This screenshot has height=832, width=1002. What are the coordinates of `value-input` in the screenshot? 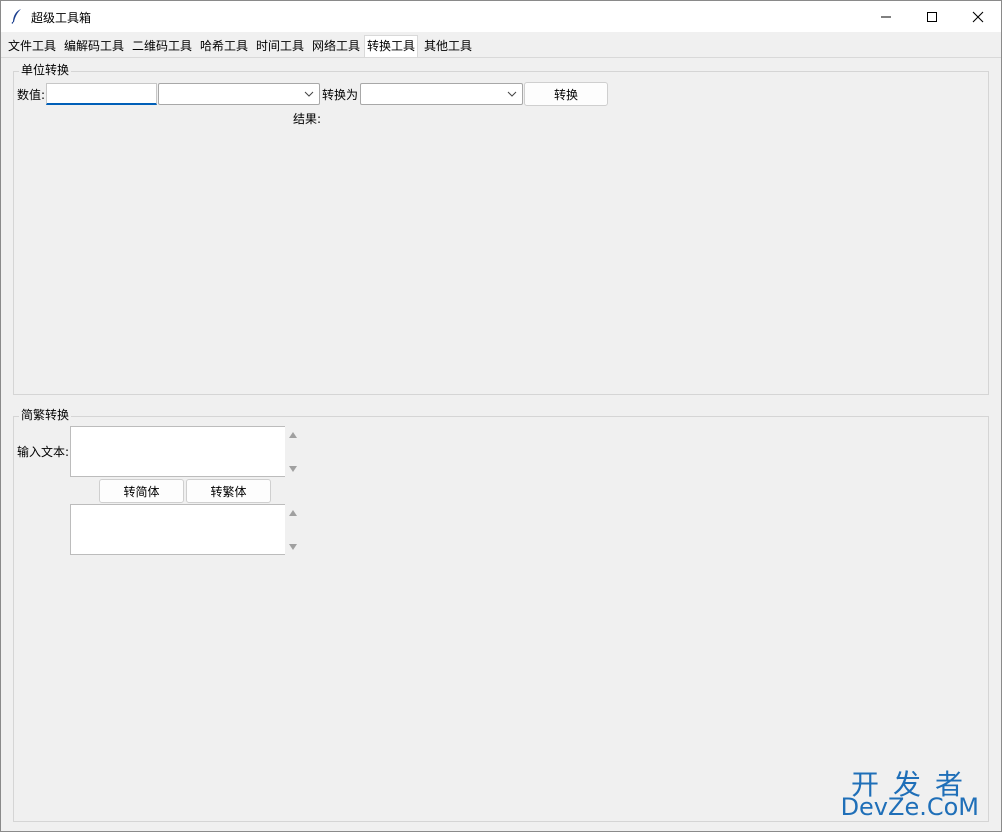 It's located at (101, 94).